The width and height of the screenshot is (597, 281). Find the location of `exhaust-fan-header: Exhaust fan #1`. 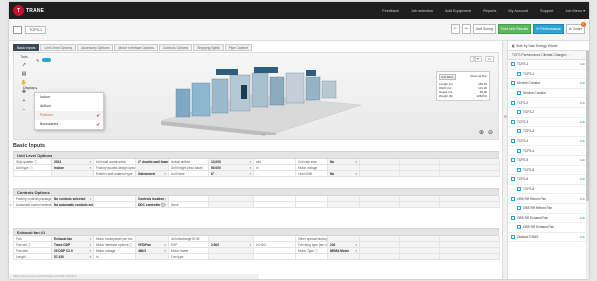

exhaust-fan-header: Exhaust fan #1 is located at coordinates (256, 232).